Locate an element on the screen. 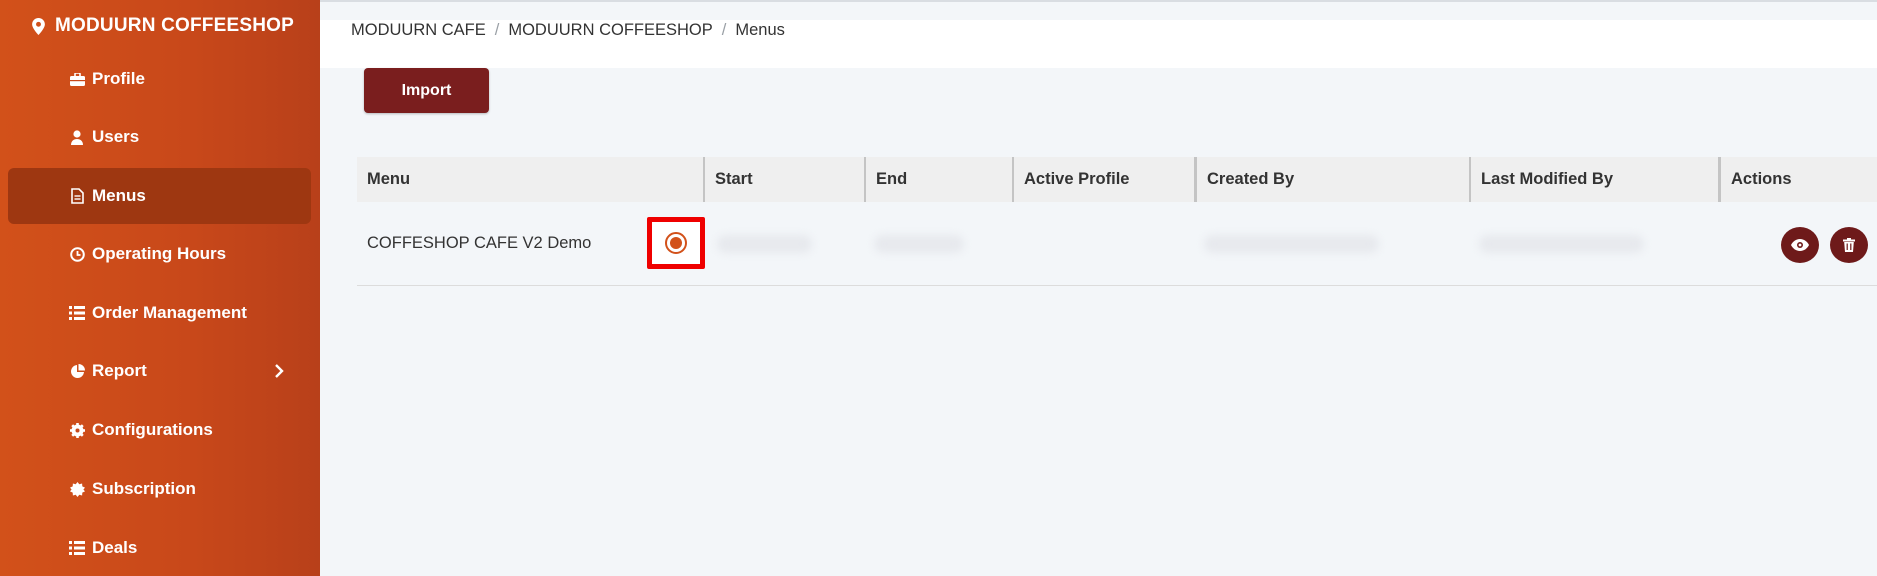  sidebar-item-label: Configurations is located at coordinates (152, 429).